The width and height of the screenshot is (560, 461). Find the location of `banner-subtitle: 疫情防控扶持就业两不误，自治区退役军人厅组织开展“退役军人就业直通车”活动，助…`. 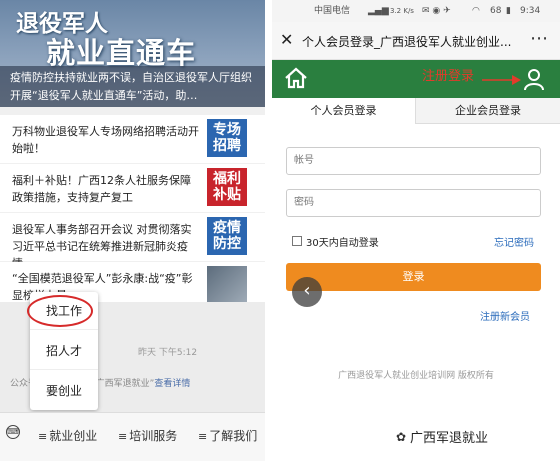

banner-subtitle: 疫情防控扶持就业两不误，自治区退役军人厅组织开展“退役军人就业直通车”活动，助… is located at coordinates (132, 86).